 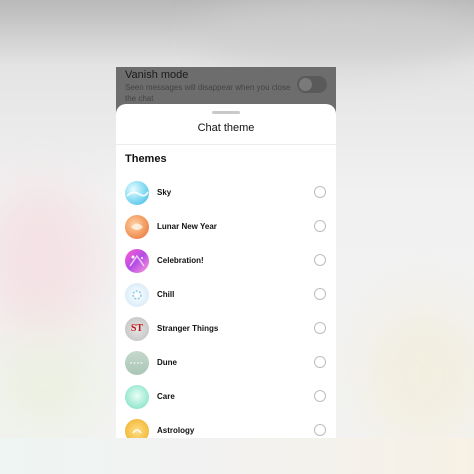 What do you see at coordinates (166, 396) in the screenshot?
I see `theme-label: Care` at bounding box center [166, 396].